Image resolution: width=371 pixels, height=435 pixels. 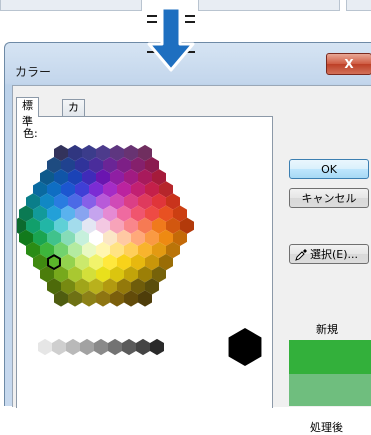 What do you see at coordinates (27, 112) in the screenshot?
I see `tab-standard: 標準` at bounding box center [27, 112].